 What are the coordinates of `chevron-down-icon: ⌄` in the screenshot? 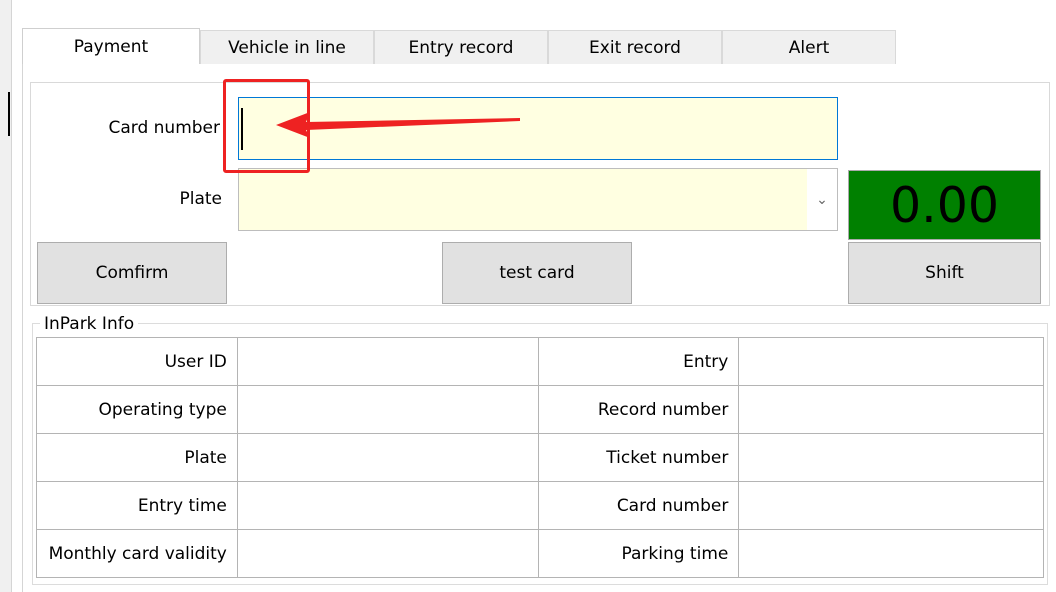 It's located at (822, 199).